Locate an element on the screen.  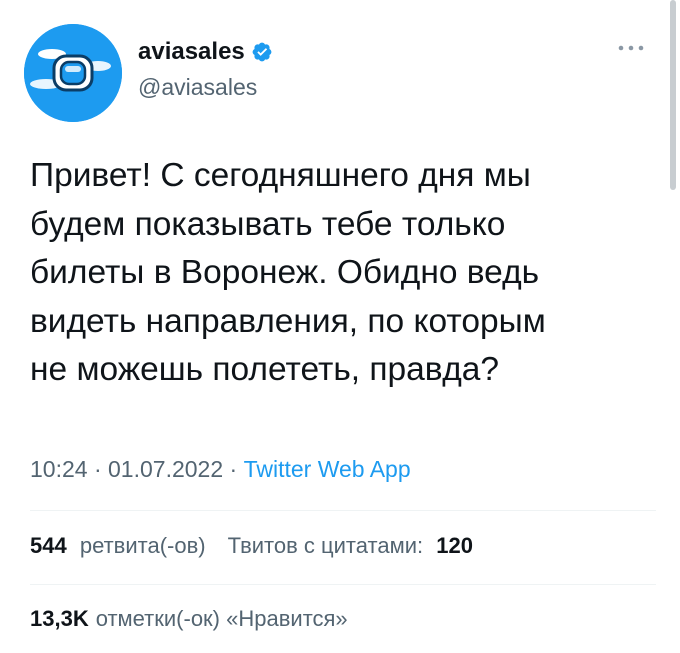
more-dots-icon is located at coordinates (631, 48).